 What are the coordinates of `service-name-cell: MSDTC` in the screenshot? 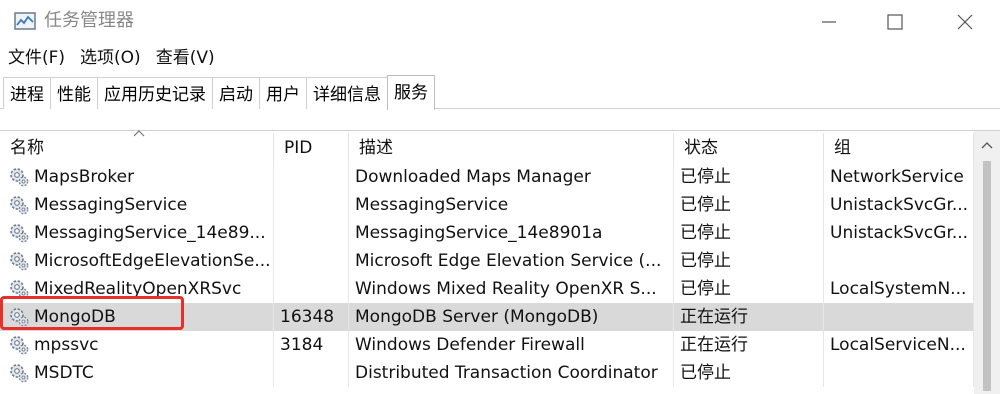 It's located at (137, 373).